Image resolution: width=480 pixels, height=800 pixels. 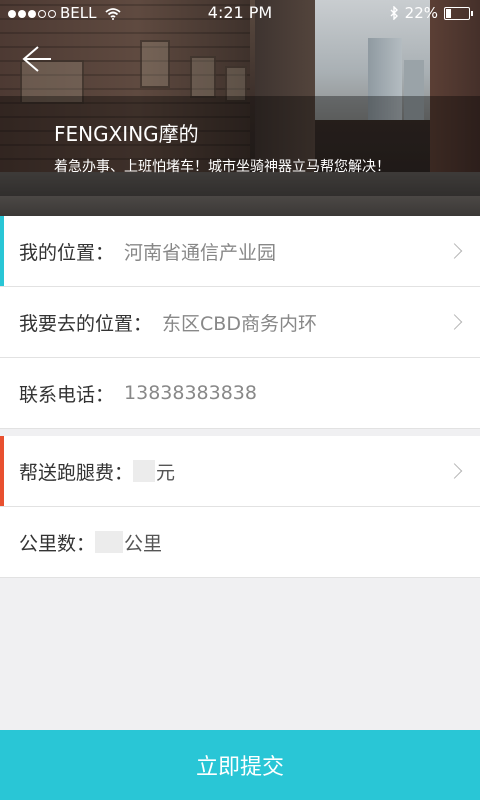 I want to click on submit-button: 立即提交, so click(x=240, y=765).